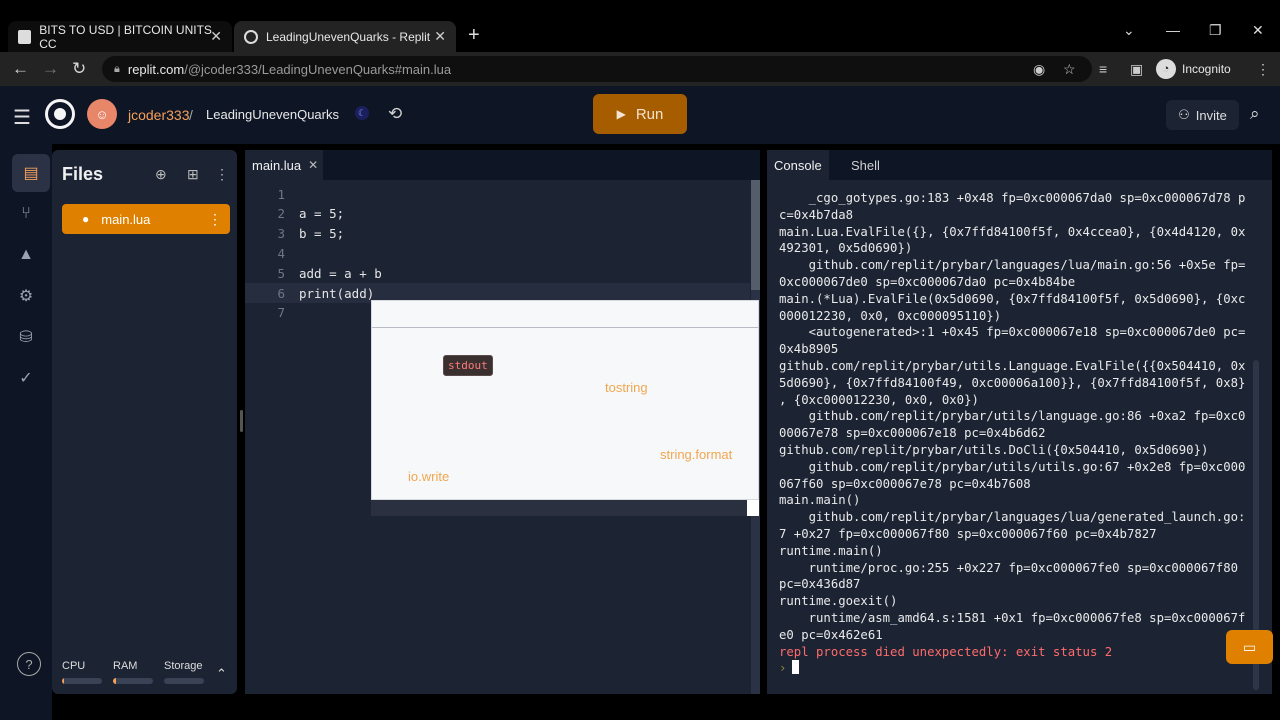 This screenshot has width=1280, height=720. I want to click on line-text: add = a + b, so click(340, 273).